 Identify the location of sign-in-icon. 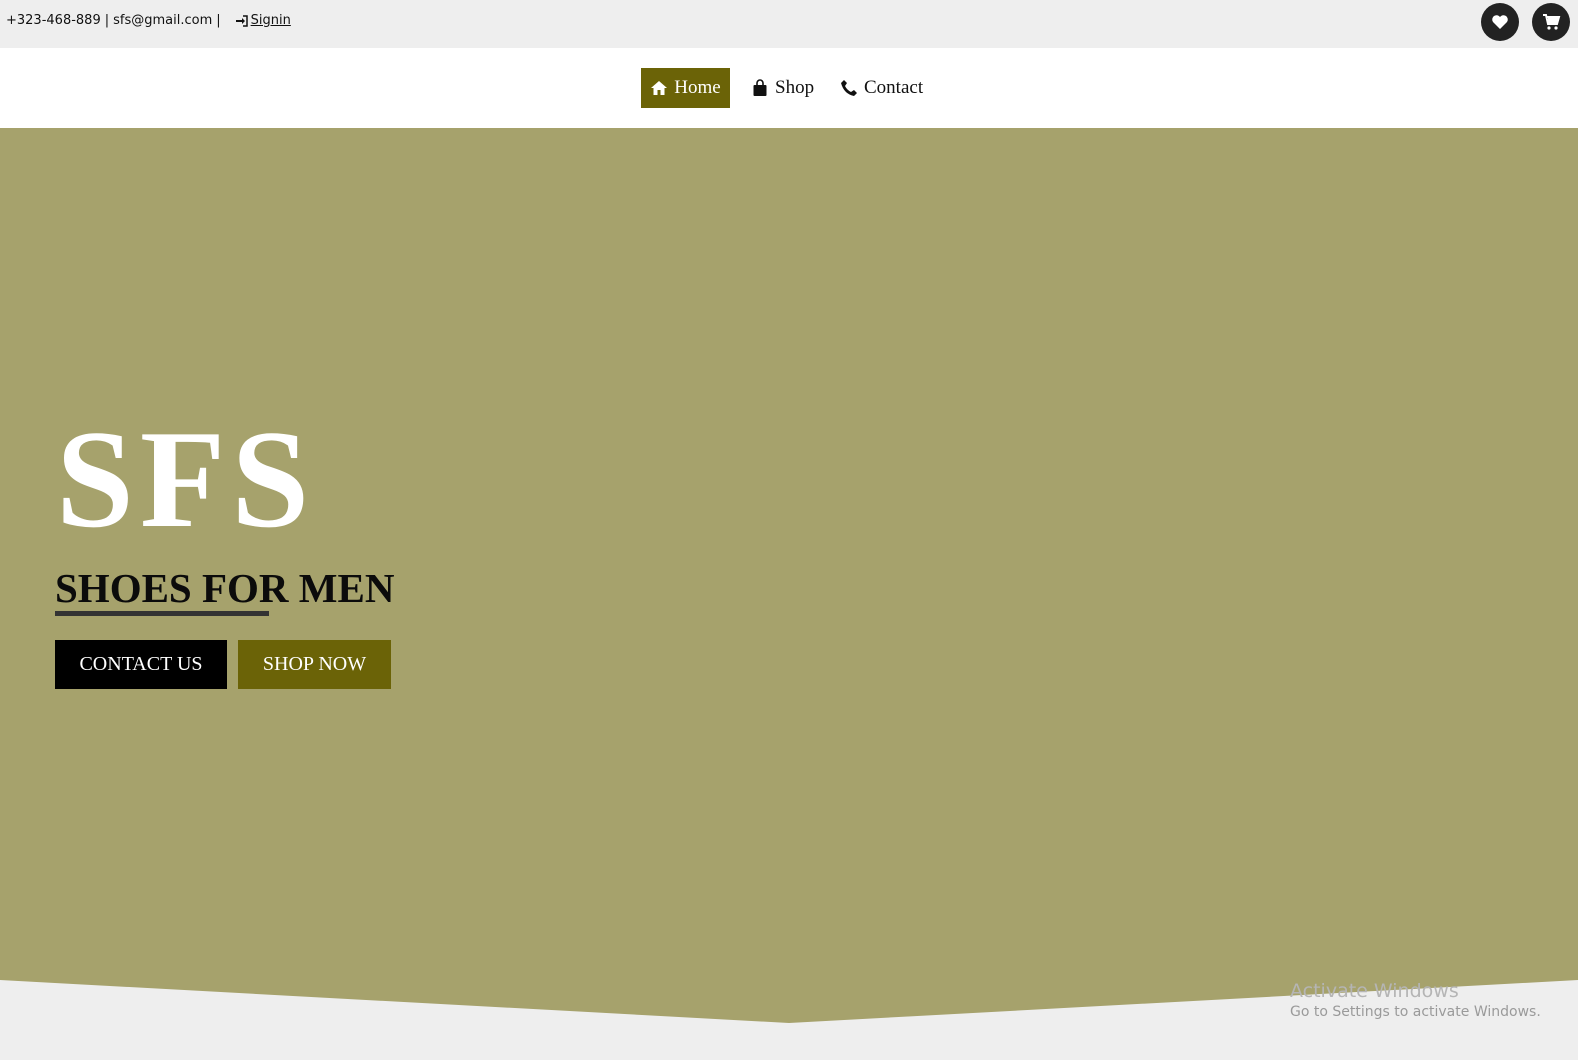
(241, 20).